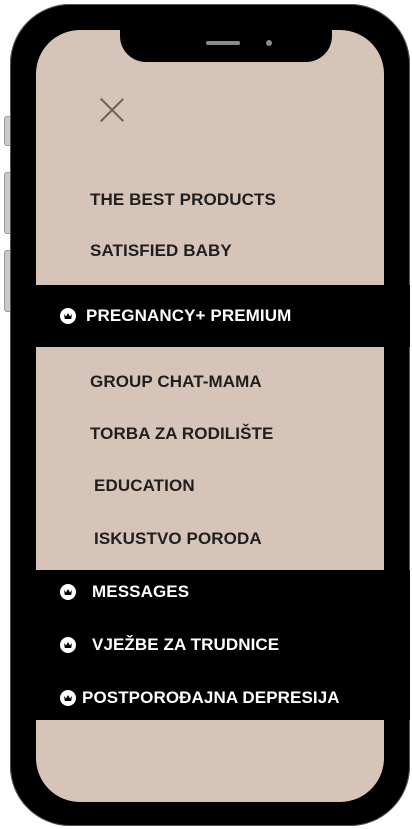 The width and height of the screenshot is (412, 829). What do you see at coordinates (178, 538) in the screenshot?
I see `menu-item-label: ISKUSTVO PORODA` at bounding box center [178, 538].